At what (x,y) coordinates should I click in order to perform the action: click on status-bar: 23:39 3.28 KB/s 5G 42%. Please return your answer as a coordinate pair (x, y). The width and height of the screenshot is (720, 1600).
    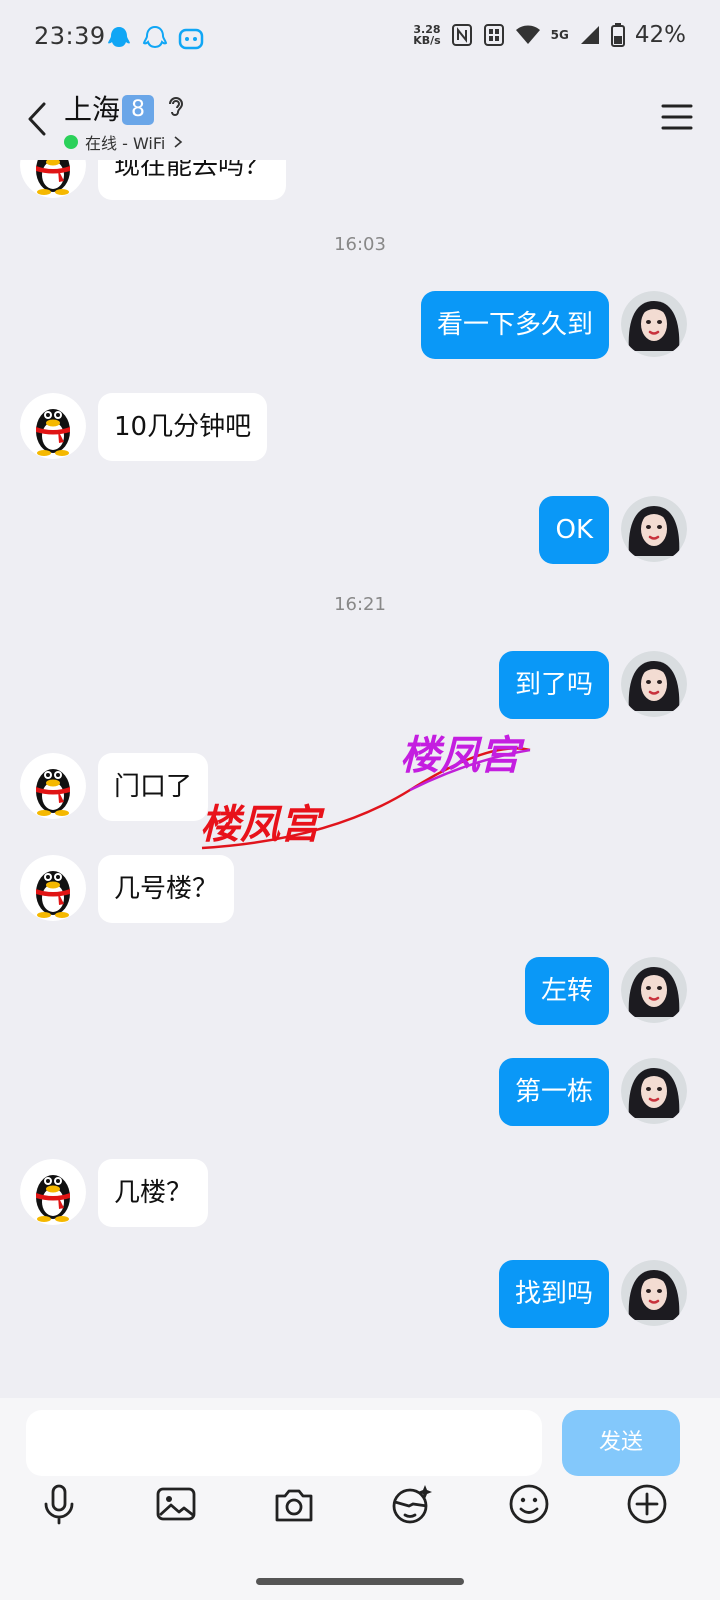
    Looking at the image, I should click on (360, 40).